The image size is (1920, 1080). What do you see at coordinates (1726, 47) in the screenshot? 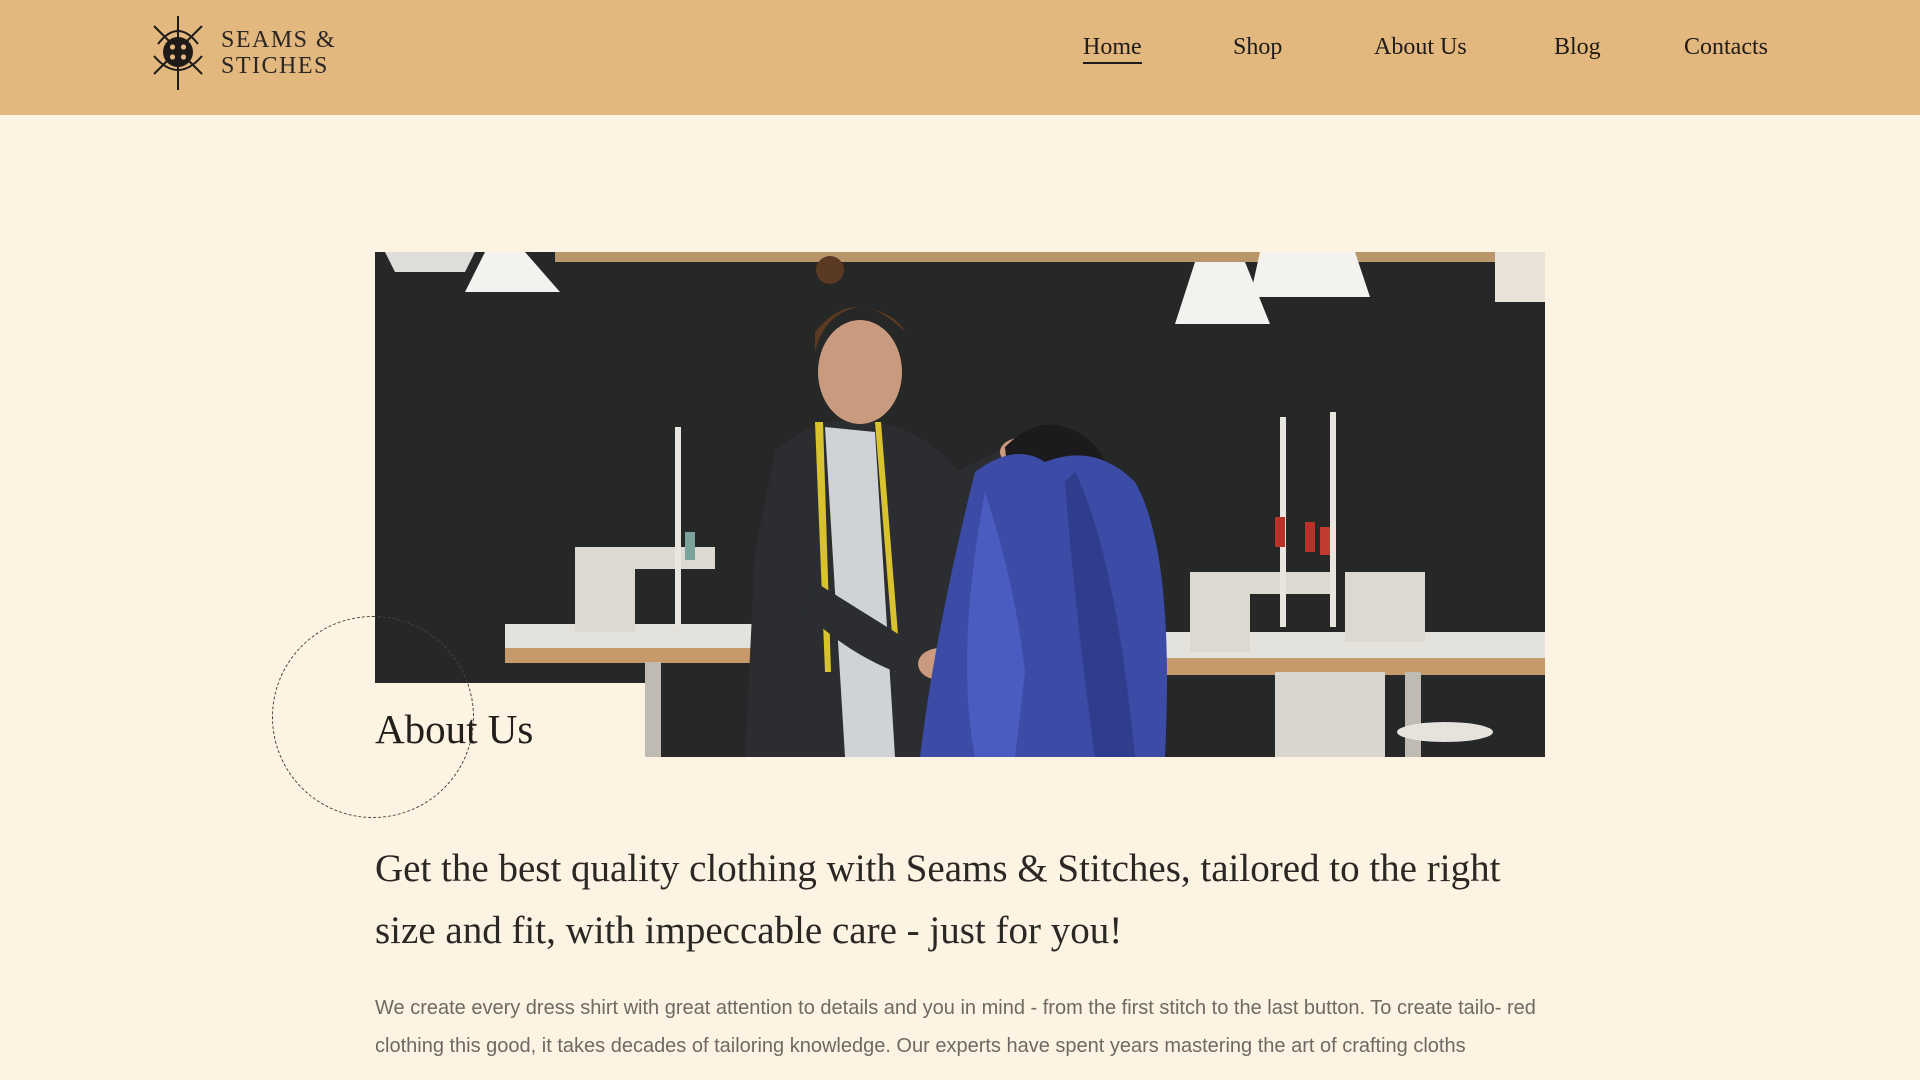
I see `nav-item-contacts: Contacts` at bounding box center [1726, 47].